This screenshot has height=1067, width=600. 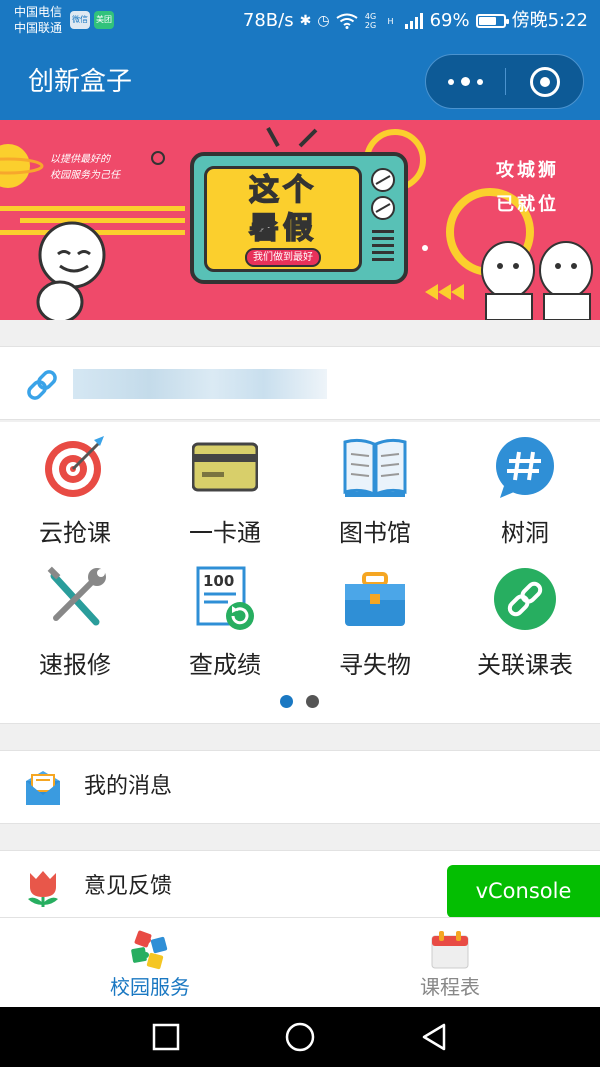 What do you see at coordinates (300, 81) in the screenshot?
I see `nav-bar: 创新盒子` at bounding box center [300, 81].